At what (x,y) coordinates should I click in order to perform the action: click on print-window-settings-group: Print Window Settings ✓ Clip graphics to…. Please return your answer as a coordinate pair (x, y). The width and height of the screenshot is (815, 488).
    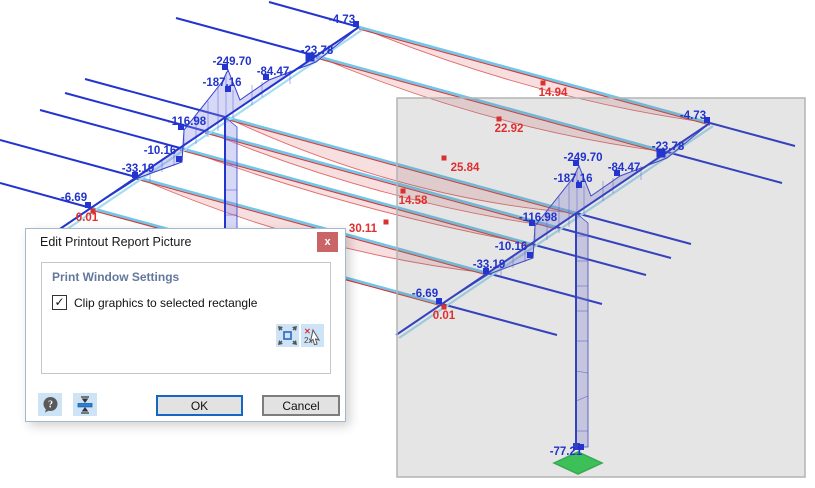
    Looking at the image, I should click on (186, 318).